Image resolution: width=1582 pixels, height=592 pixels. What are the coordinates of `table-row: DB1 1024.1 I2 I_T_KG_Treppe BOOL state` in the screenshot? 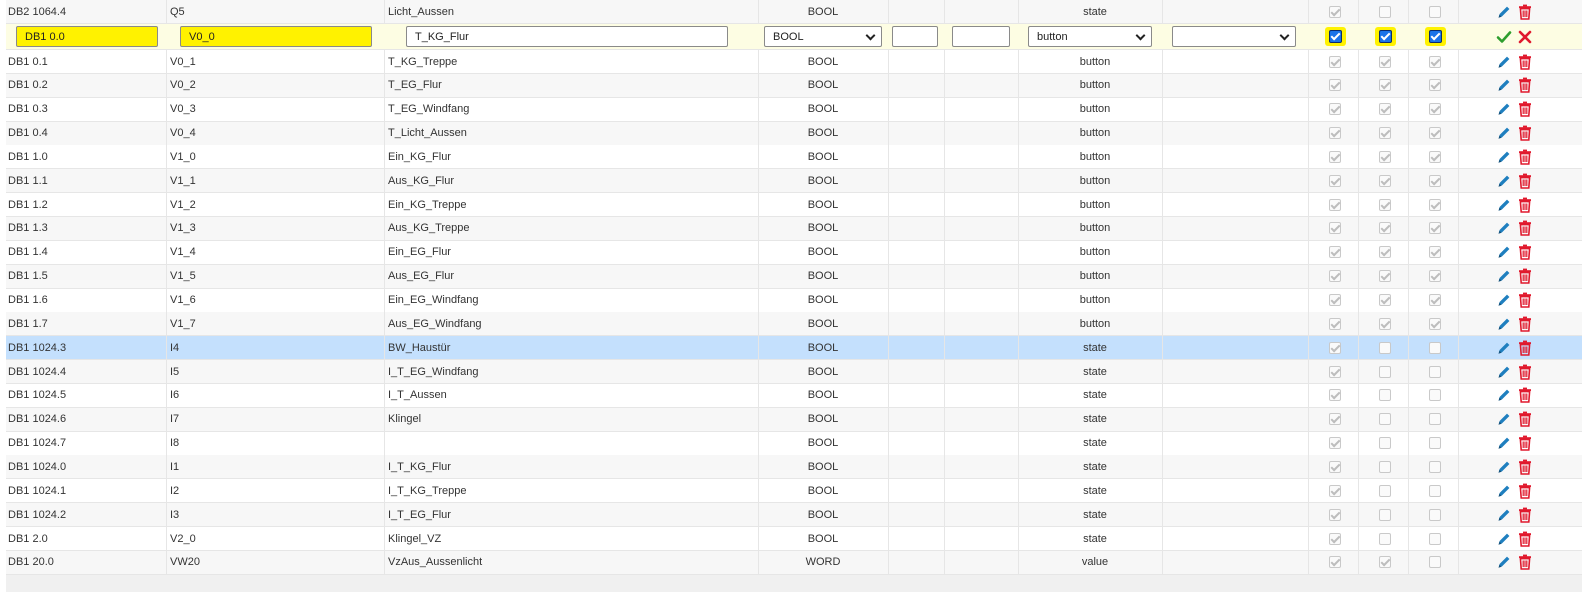 It's located at (794, 491).